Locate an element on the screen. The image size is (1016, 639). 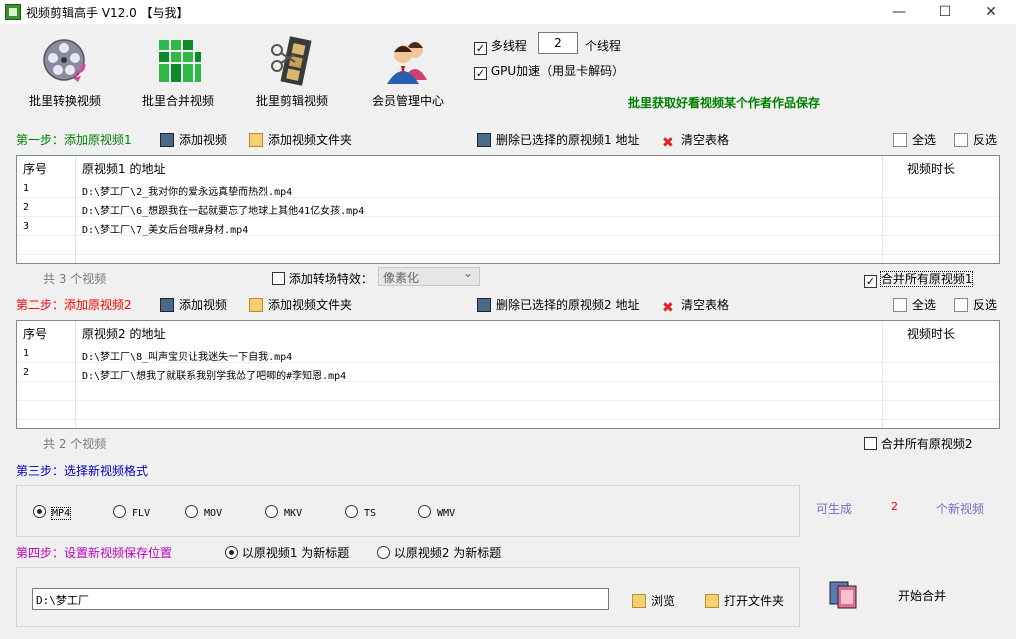
step1-add-folder-label: 添加视频文件夹 is located at coordinates (310, 140).